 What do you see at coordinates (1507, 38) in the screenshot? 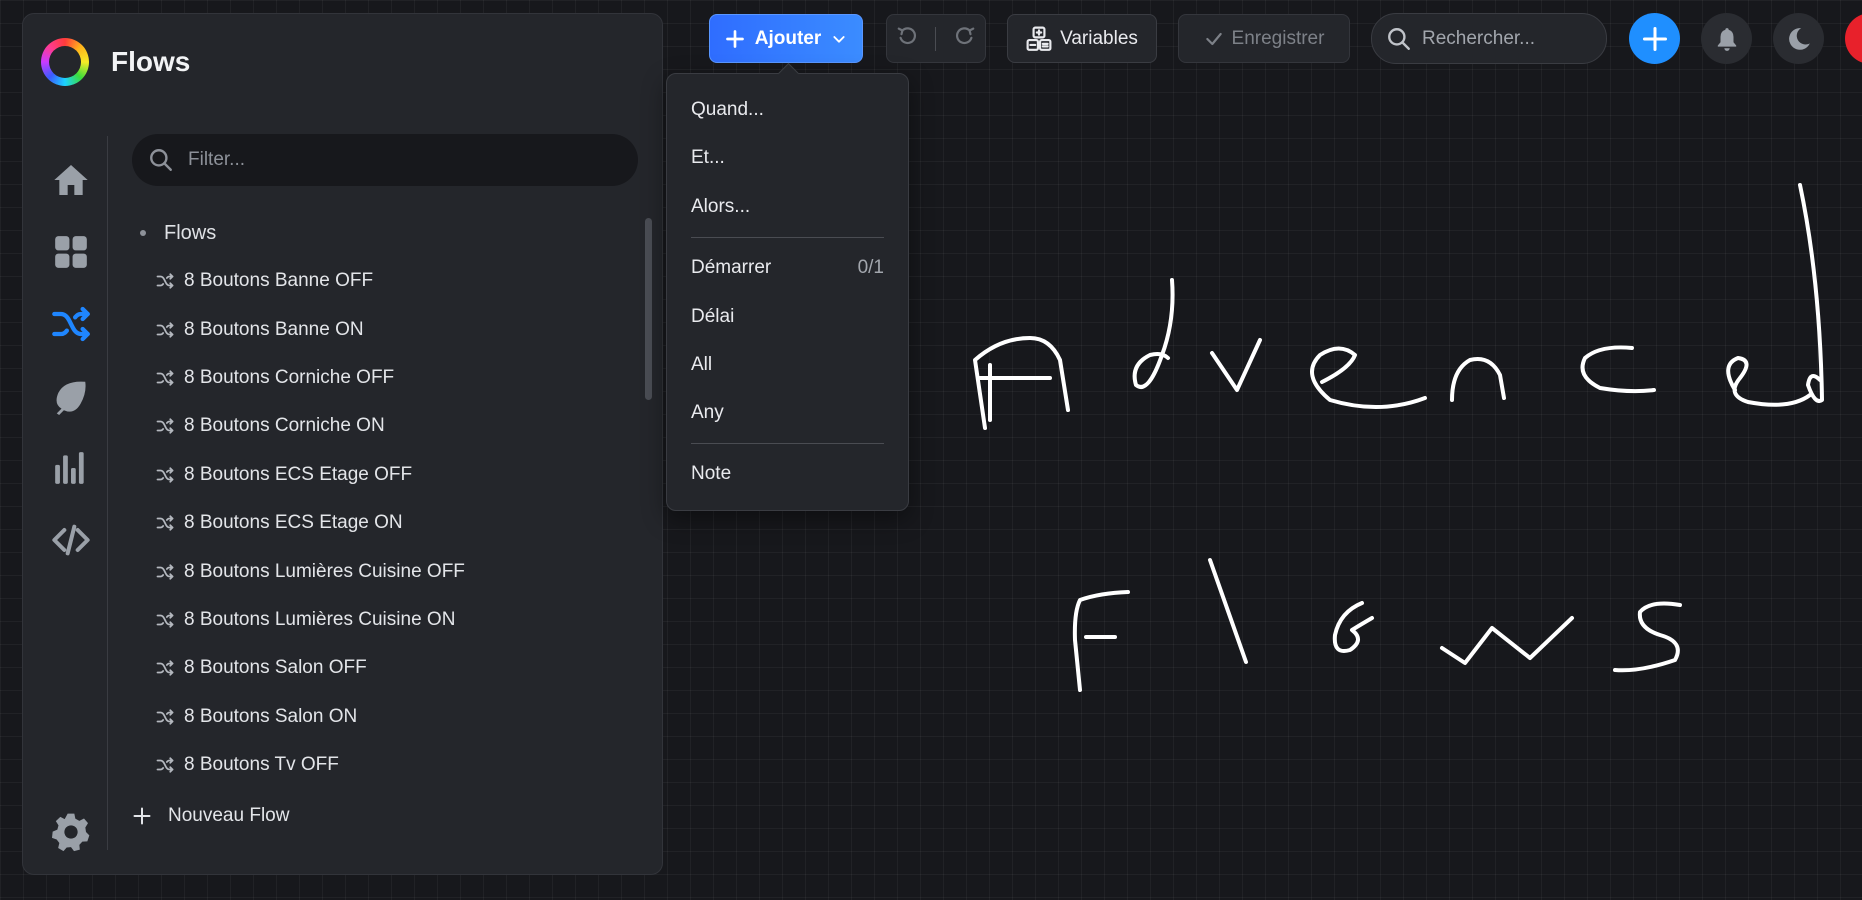
I see `search-input` at bounding box center [1507, 38].